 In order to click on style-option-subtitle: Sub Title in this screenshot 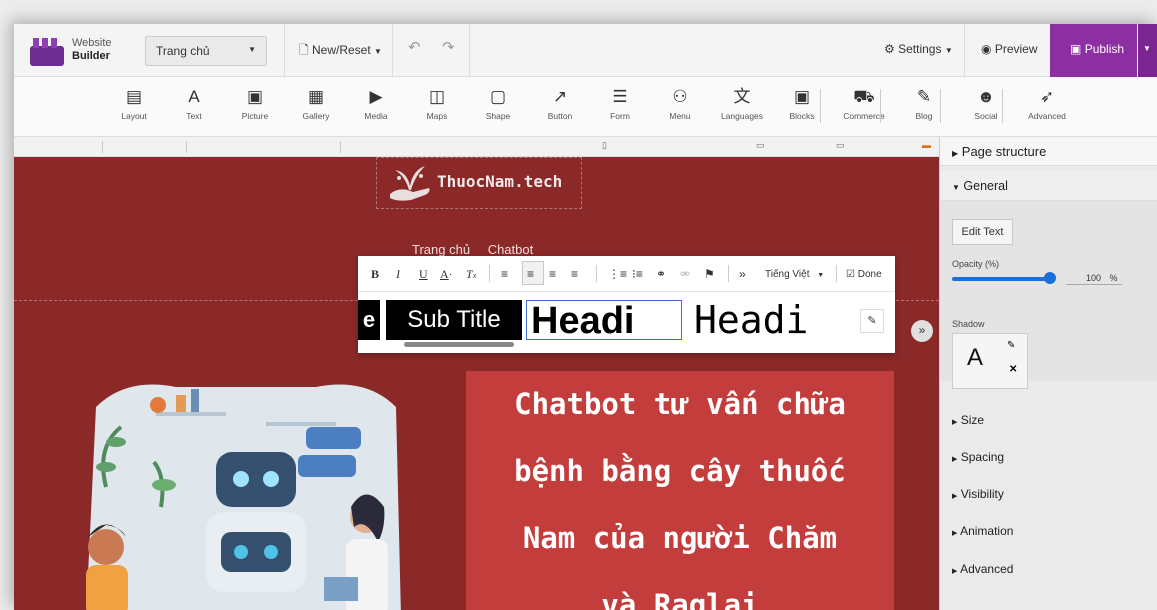, I will do `click(454, 320)`.